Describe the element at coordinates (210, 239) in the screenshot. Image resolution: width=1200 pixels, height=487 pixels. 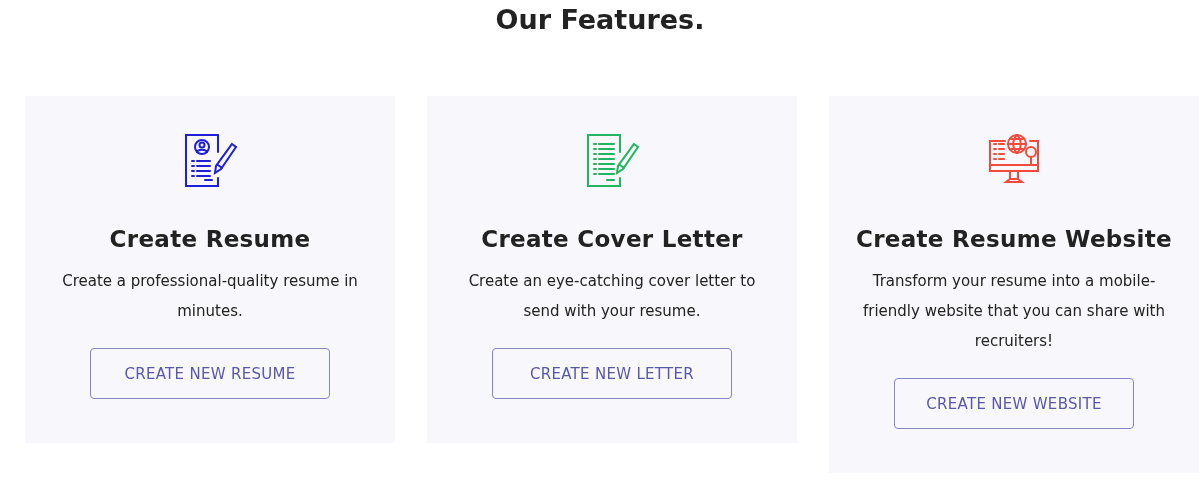
I see `feature-title: Create Resume` at that location.